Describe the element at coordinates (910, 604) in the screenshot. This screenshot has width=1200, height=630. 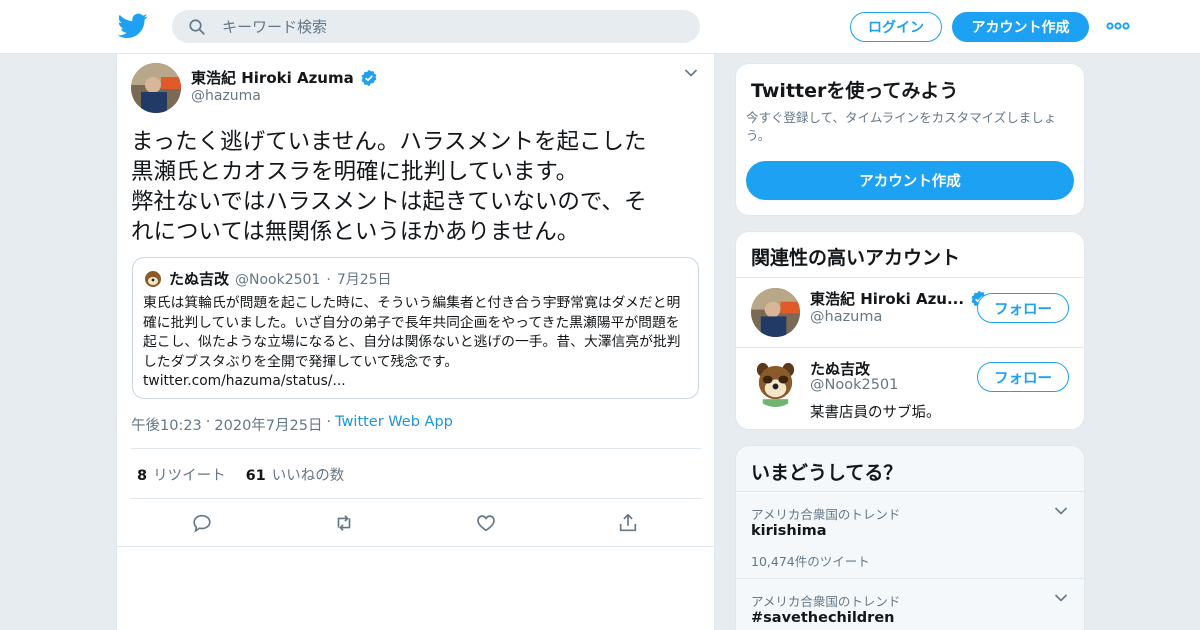
I see `trend-item: アメリカ合衆国のトレンド #savethechildren` at that location.